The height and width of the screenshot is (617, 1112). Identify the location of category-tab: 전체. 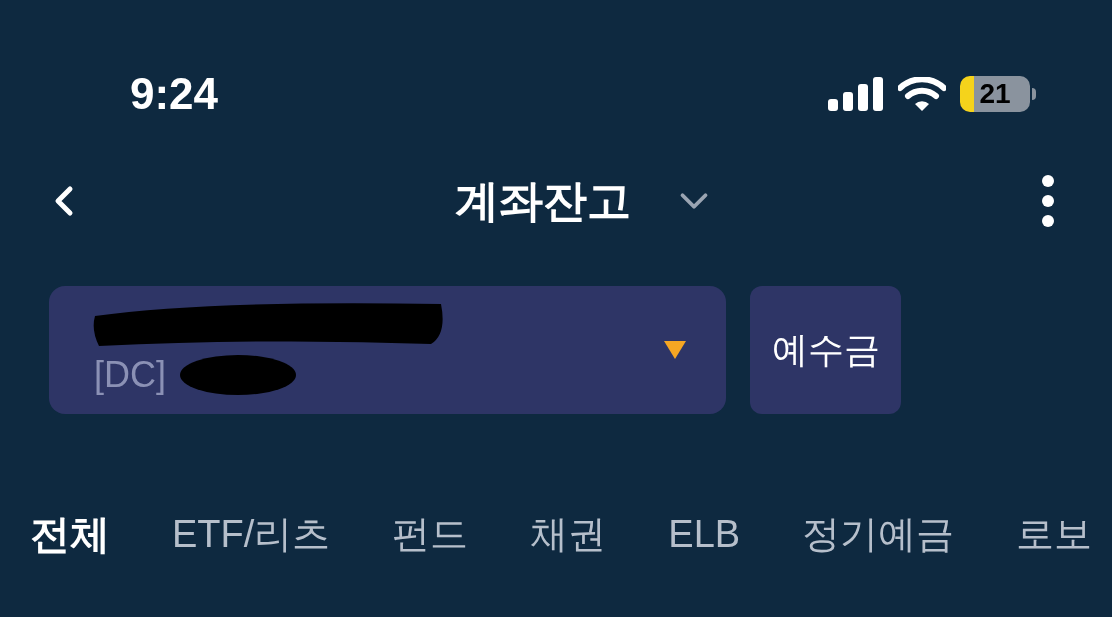
(70, 534).